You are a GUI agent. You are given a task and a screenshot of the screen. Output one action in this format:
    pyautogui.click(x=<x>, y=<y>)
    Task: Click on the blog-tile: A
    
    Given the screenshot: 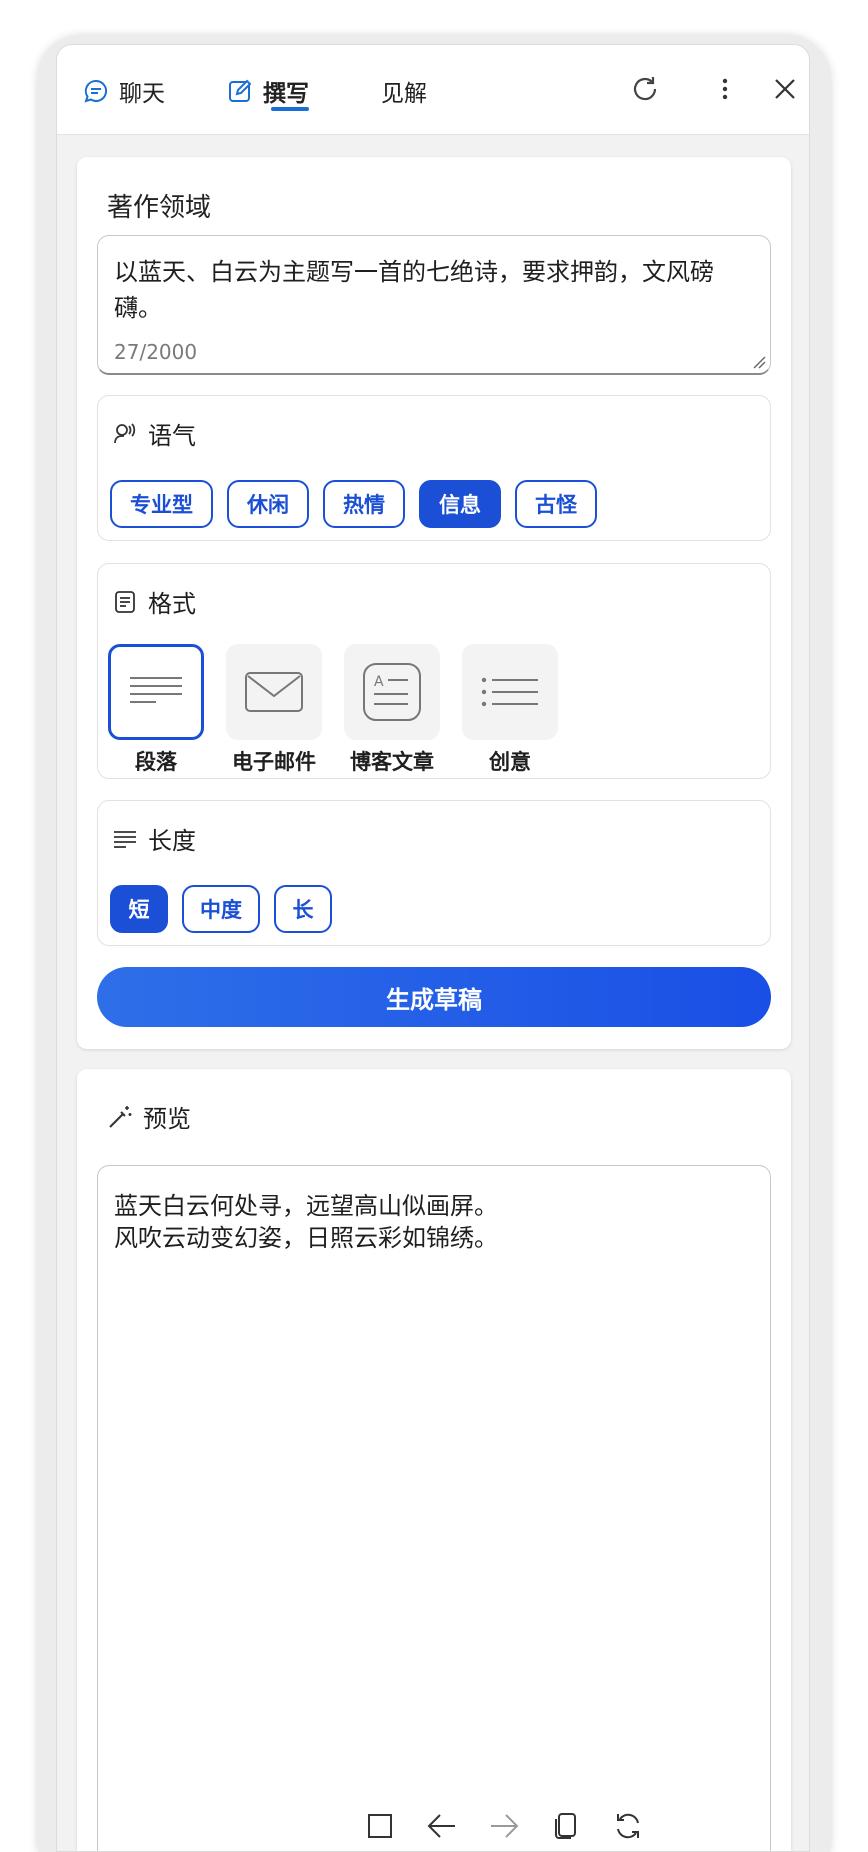 What is the action you would take?
    pyautogui.click(x=392, y=692)
    